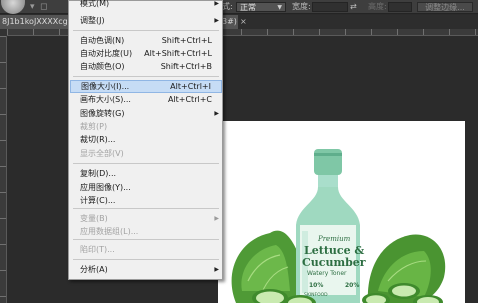 This screenshot has height=303, width=478. What do you see at coordinates (334, 239) in the screenshot?
I see `label-line-1: Premium` at bounding box center [334, 239].